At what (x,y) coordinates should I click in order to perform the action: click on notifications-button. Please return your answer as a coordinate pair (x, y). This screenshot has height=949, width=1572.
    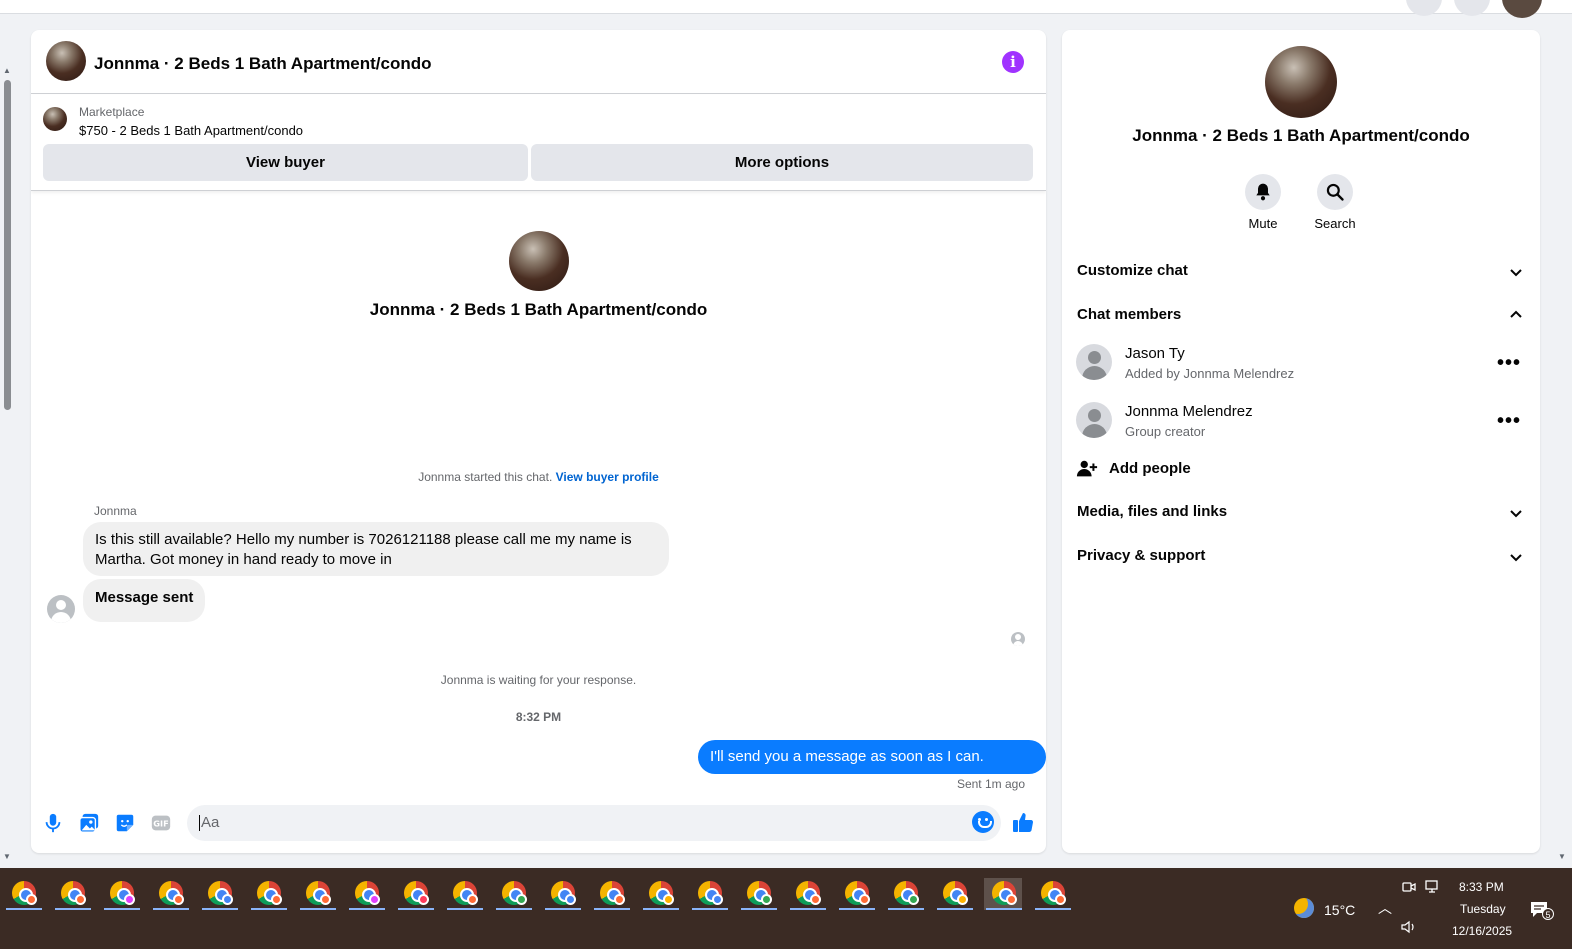
    Looking at the image, I should click on (1472, 8).